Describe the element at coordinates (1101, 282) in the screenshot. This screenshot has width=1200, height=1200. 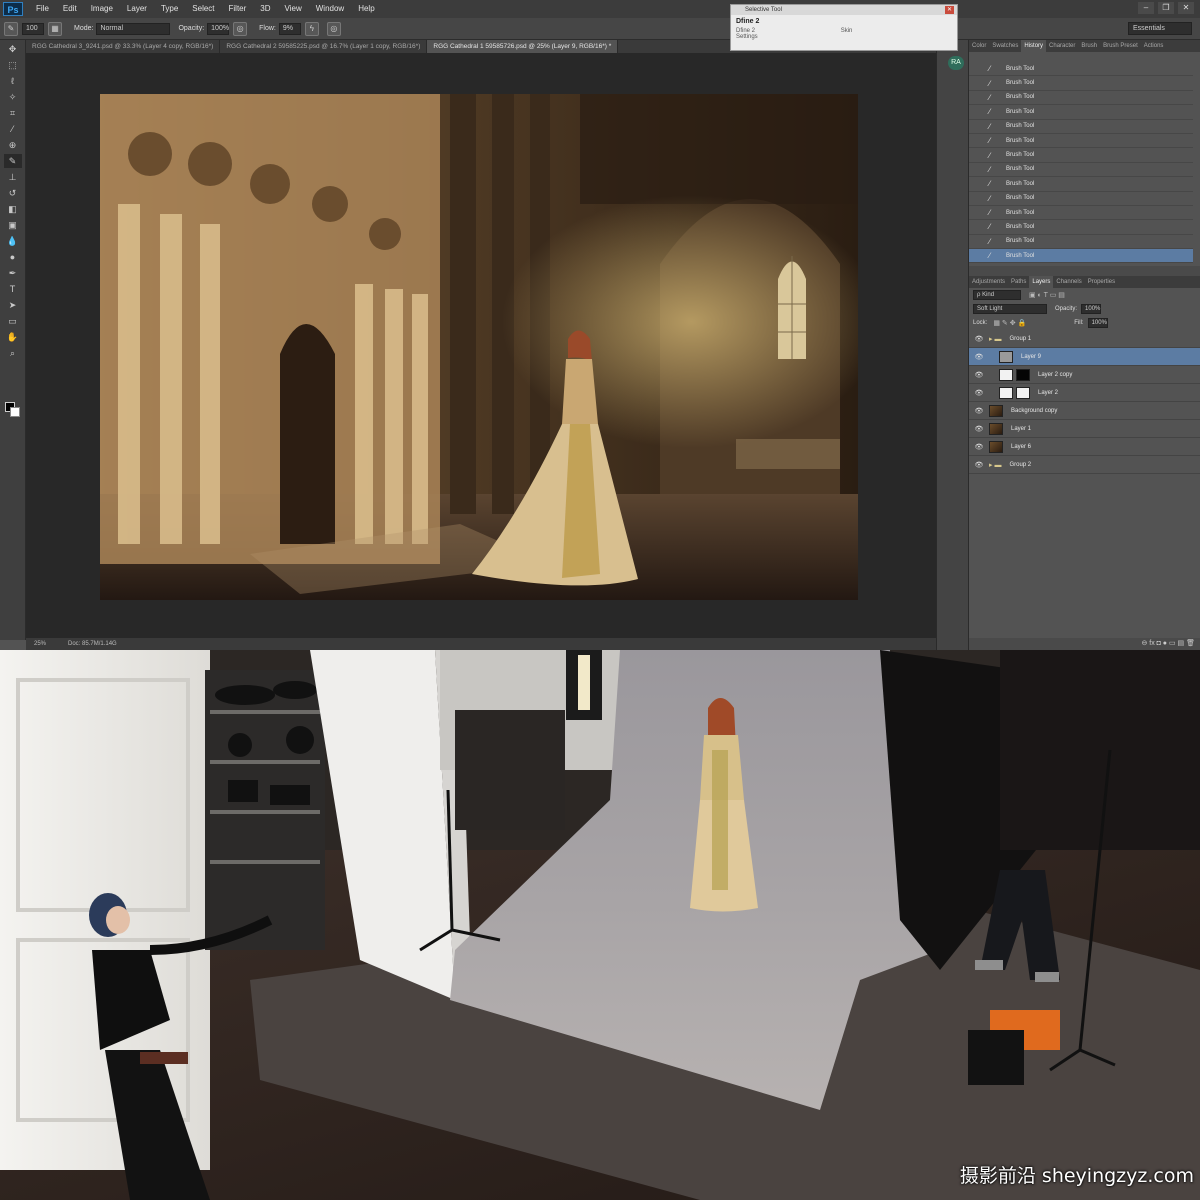
I see `panel-tab-properties: Properties` at that location.